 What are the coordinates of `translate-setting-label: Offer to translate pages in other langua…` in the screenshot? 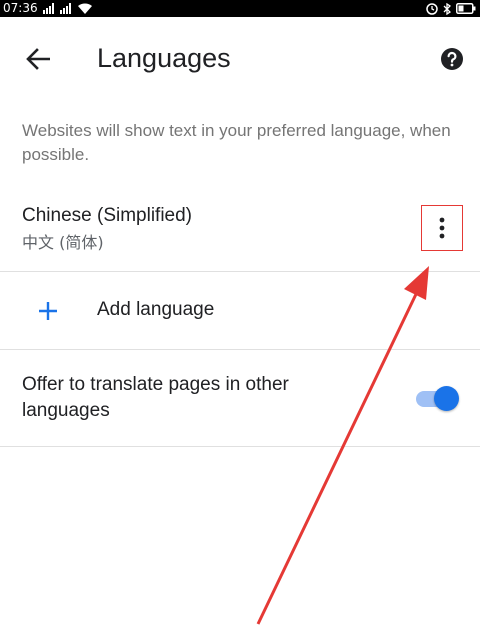 It's located at (155, 397).